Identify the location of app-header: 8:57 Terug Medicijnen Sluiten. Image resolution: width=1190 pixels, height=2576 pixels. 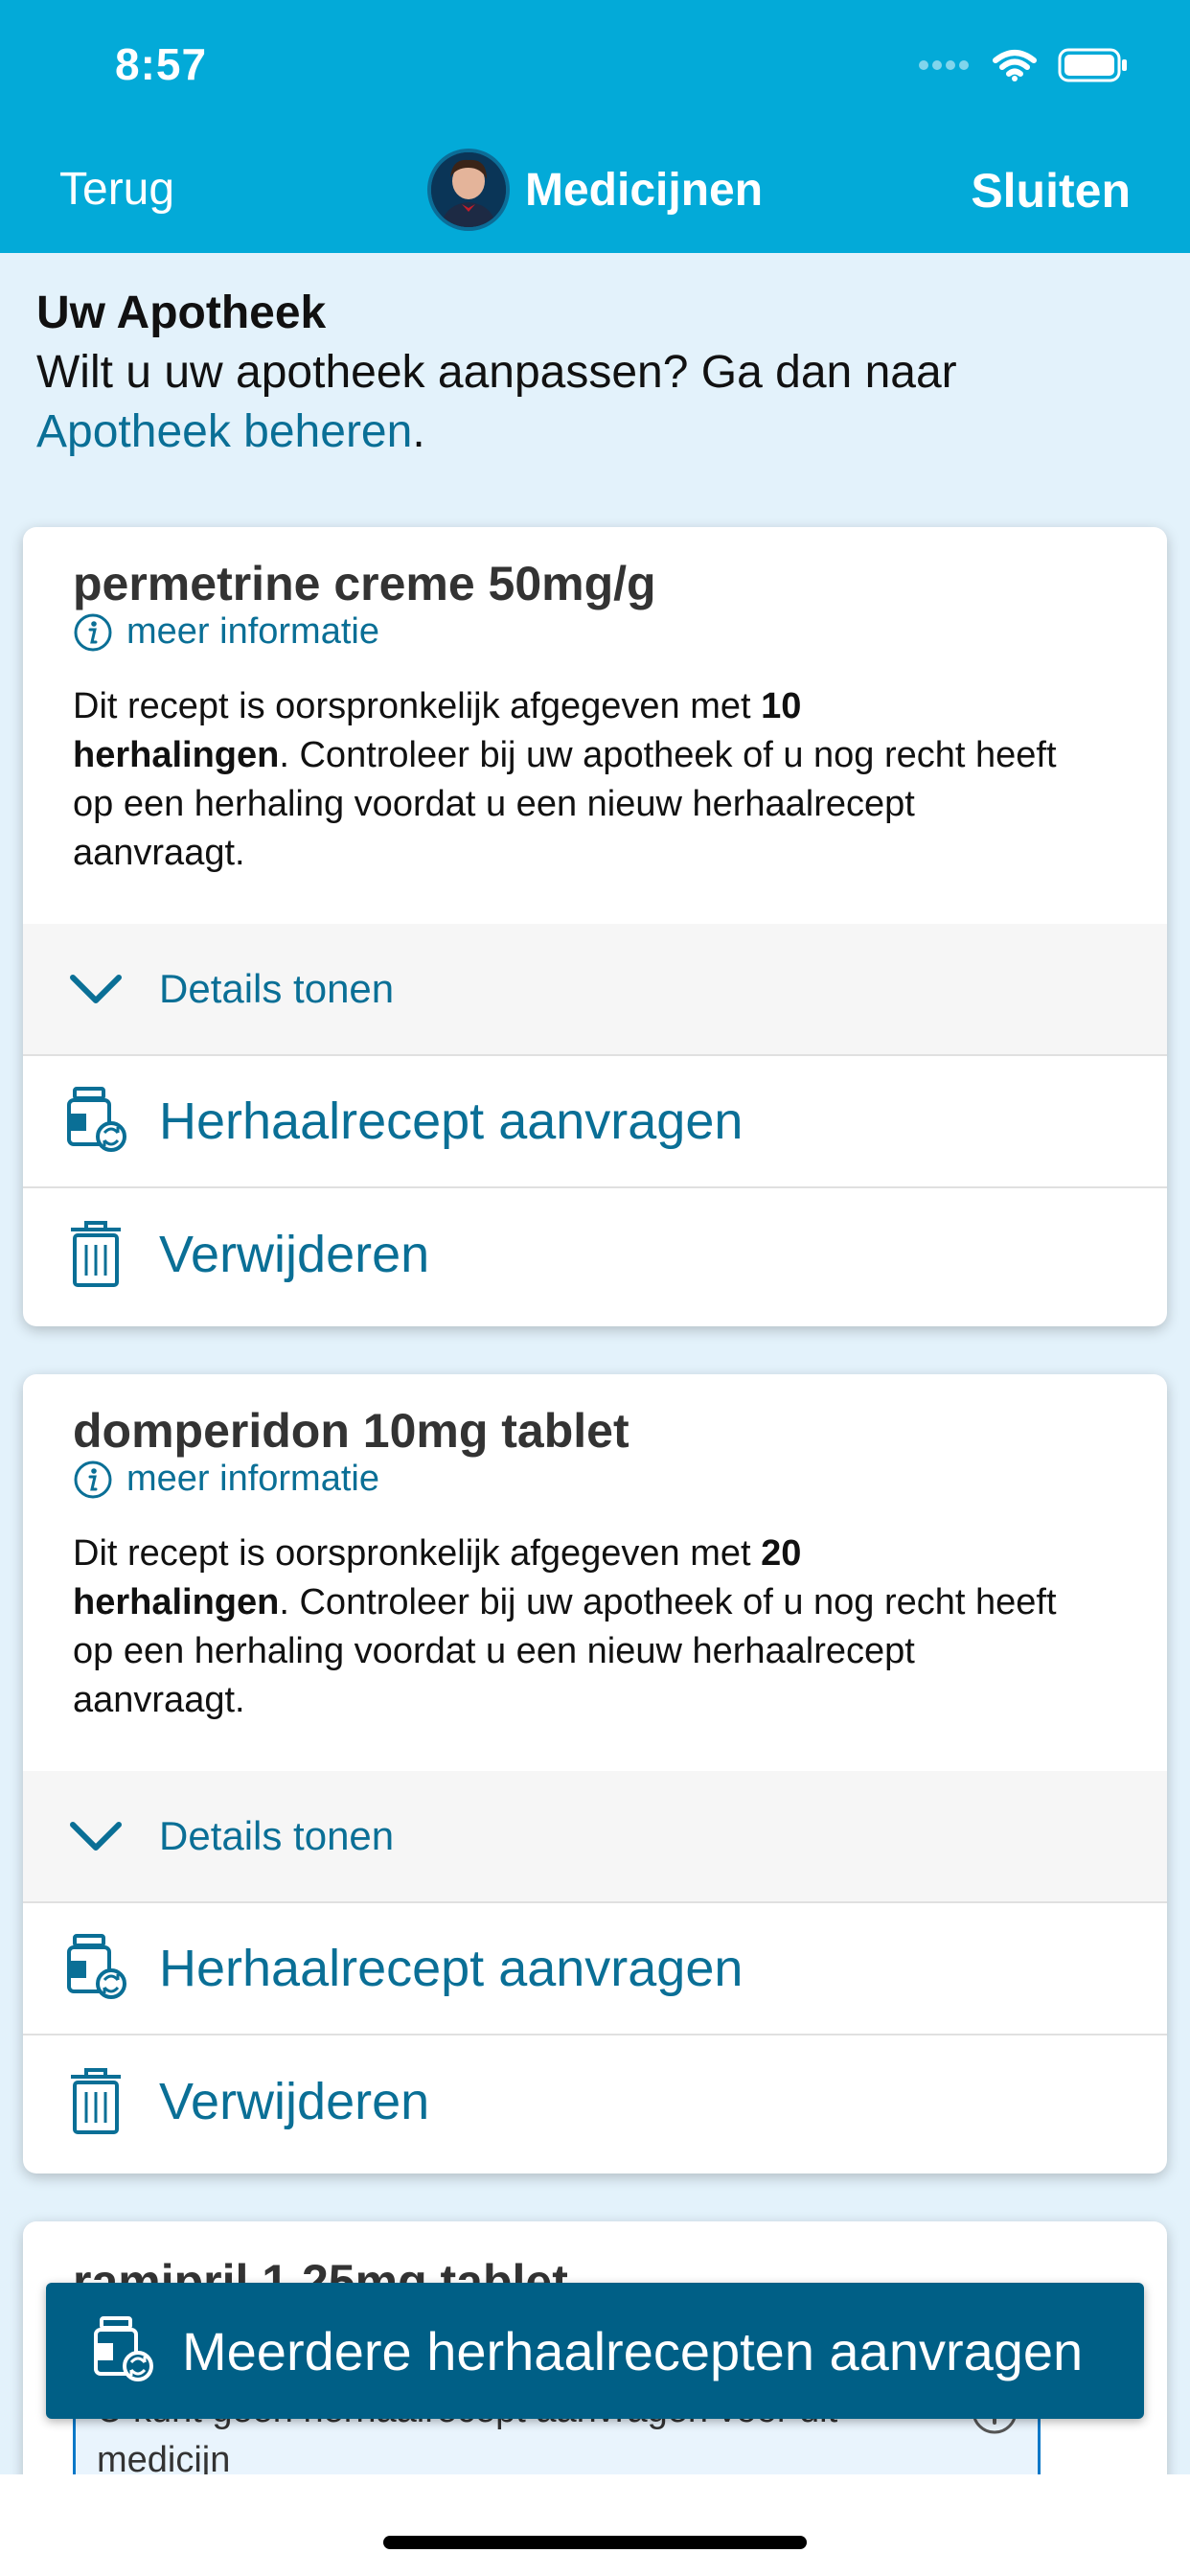
(595, 126).